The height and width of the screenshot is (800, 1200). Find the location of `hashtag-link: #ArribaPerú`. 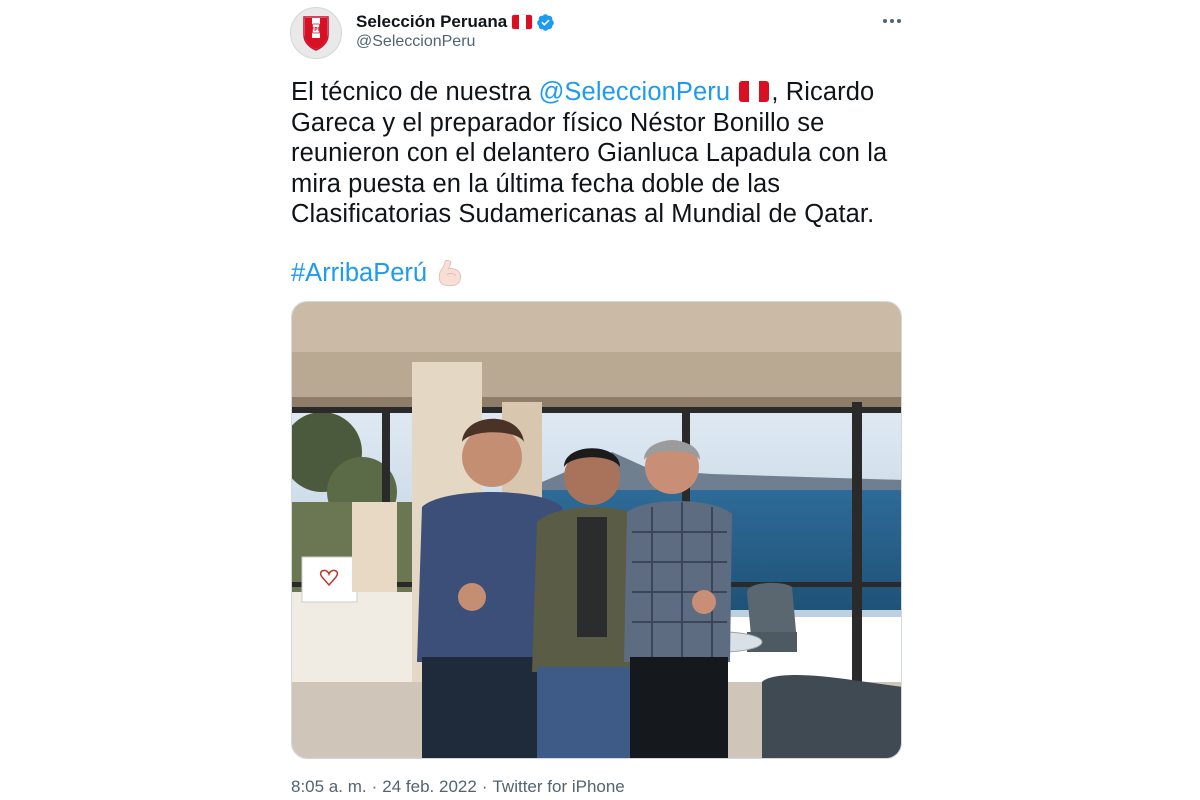

hashtag-link: #ArribaPerú is located at coordinates (359, 273).